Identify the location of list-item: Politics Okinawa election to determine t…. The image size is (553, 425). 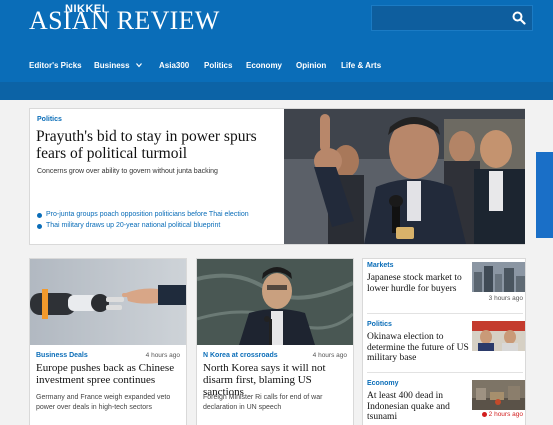
(444, 346).